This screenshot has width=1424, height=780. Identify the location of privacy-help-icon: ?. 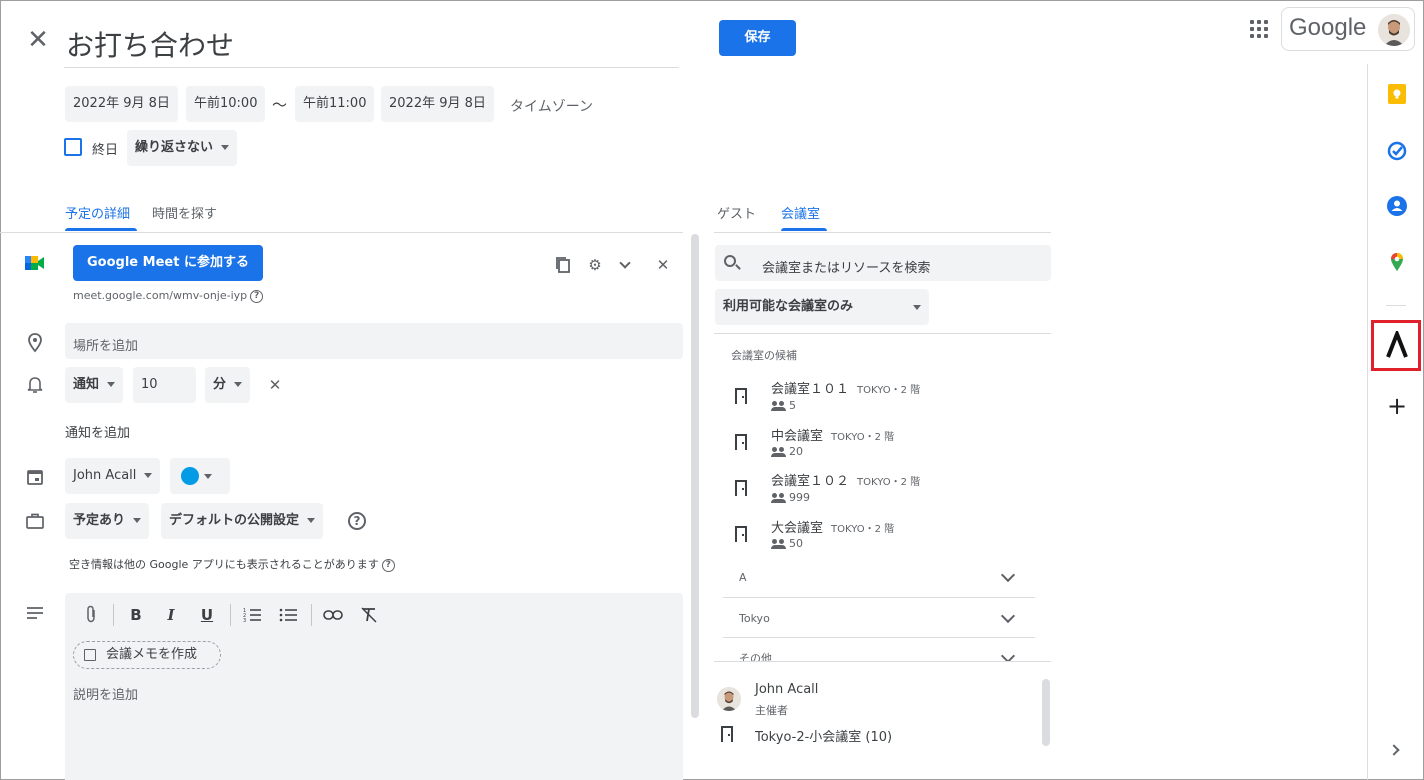
(355, 521).